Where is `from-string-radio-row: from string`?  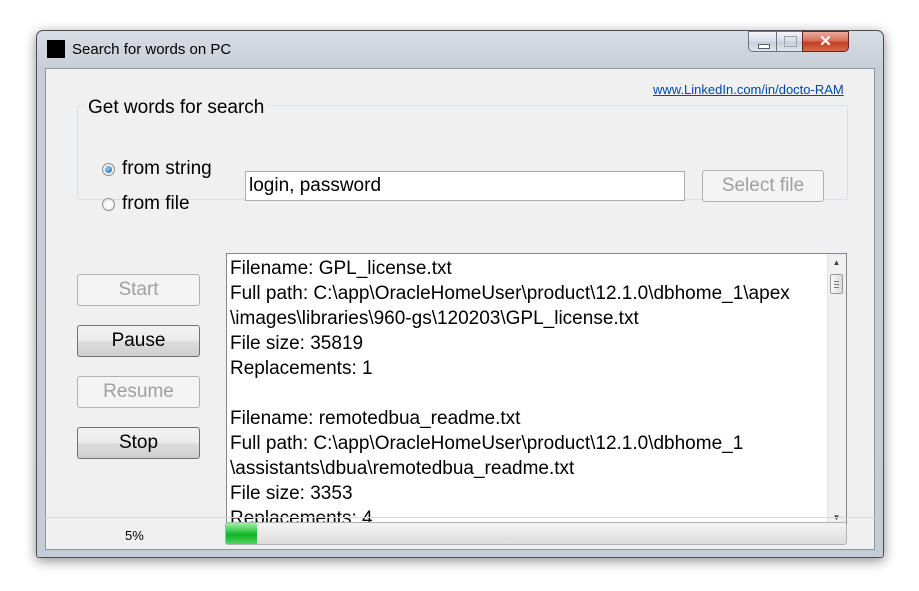
from-string-radio-row: from string is located at coordinates (157, 169).